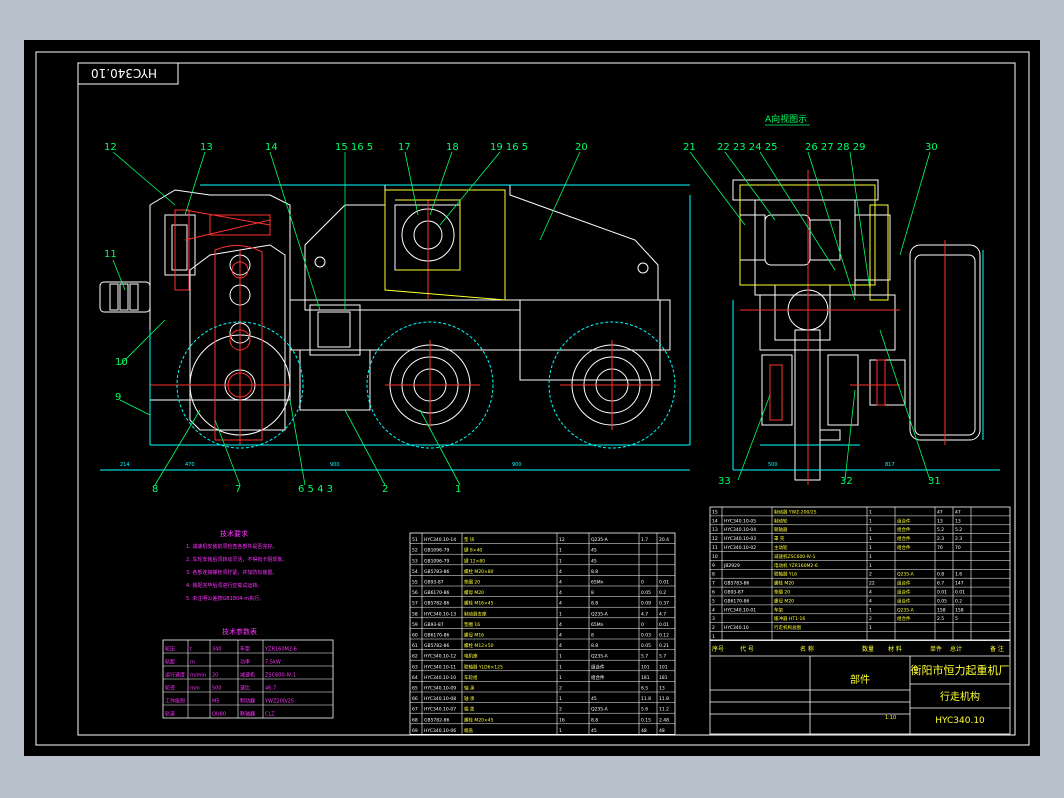 This screenshot has height=798, width=1064. What do you see at coordinates (835, 147) in the screenshot?
I see `balloon-26-27-28-29: 26 27 28 29` at bounding box center [835, 147].